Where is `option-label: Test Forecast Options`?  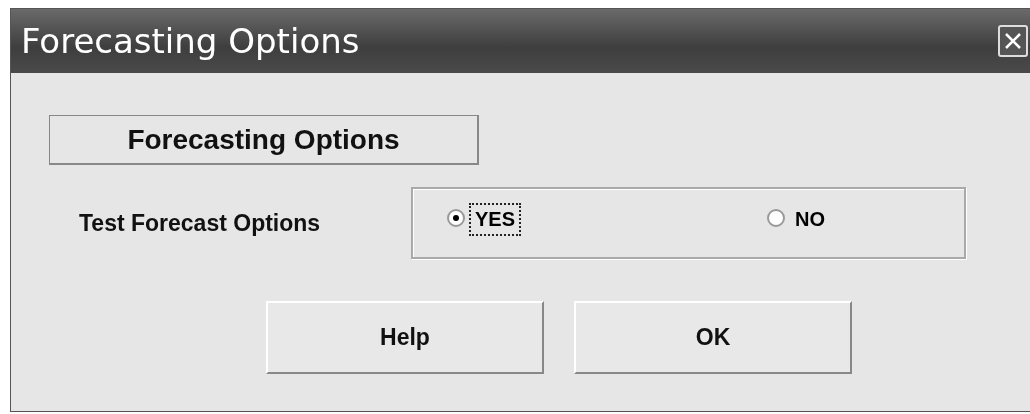
option-label: Test Forecast Options is located at coordinates (200, 223).